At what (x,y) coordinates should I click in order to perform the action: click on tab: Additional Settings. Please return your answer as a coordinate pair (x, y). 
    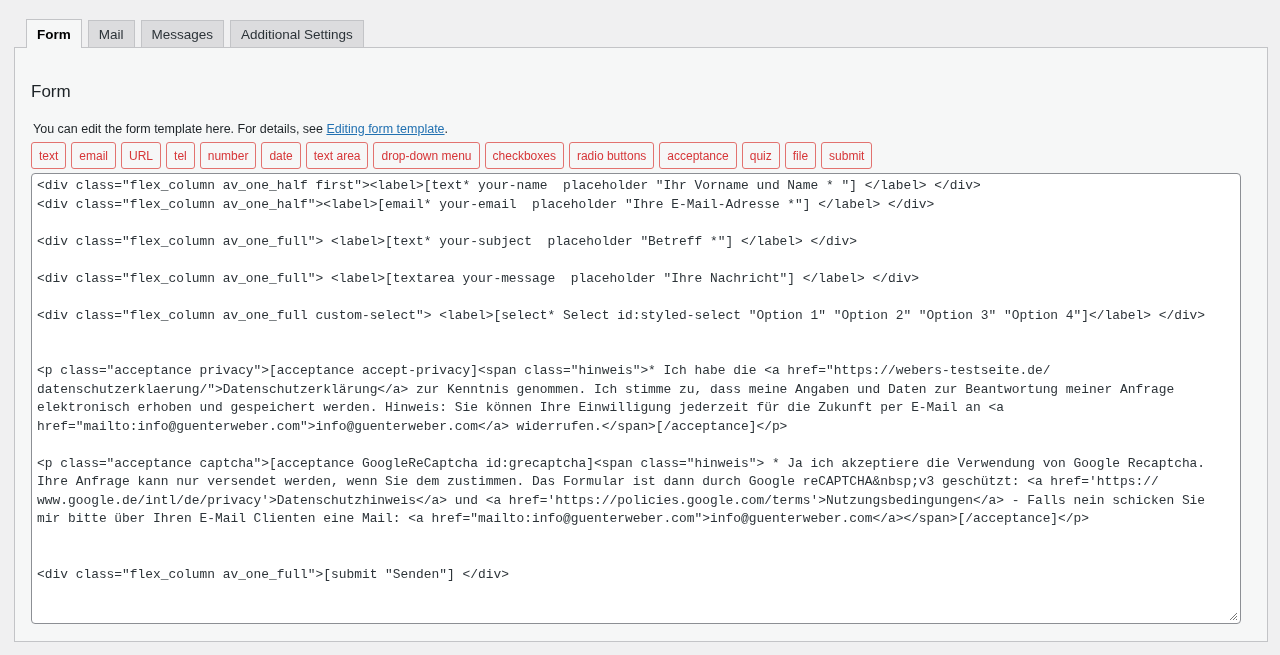
    Looking at the image, I should click on (297, 33).